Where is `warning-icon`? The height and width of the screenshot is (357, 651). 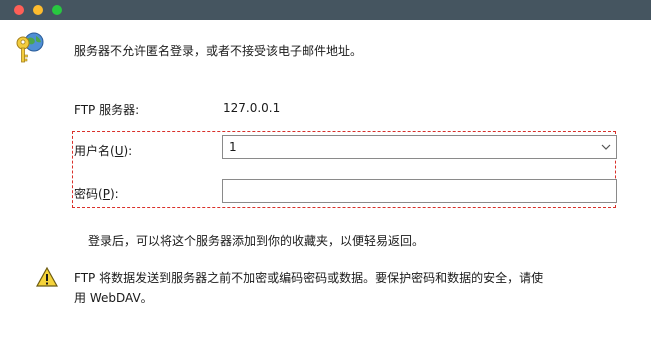 warning-icon is located at coordinates (47, 276).